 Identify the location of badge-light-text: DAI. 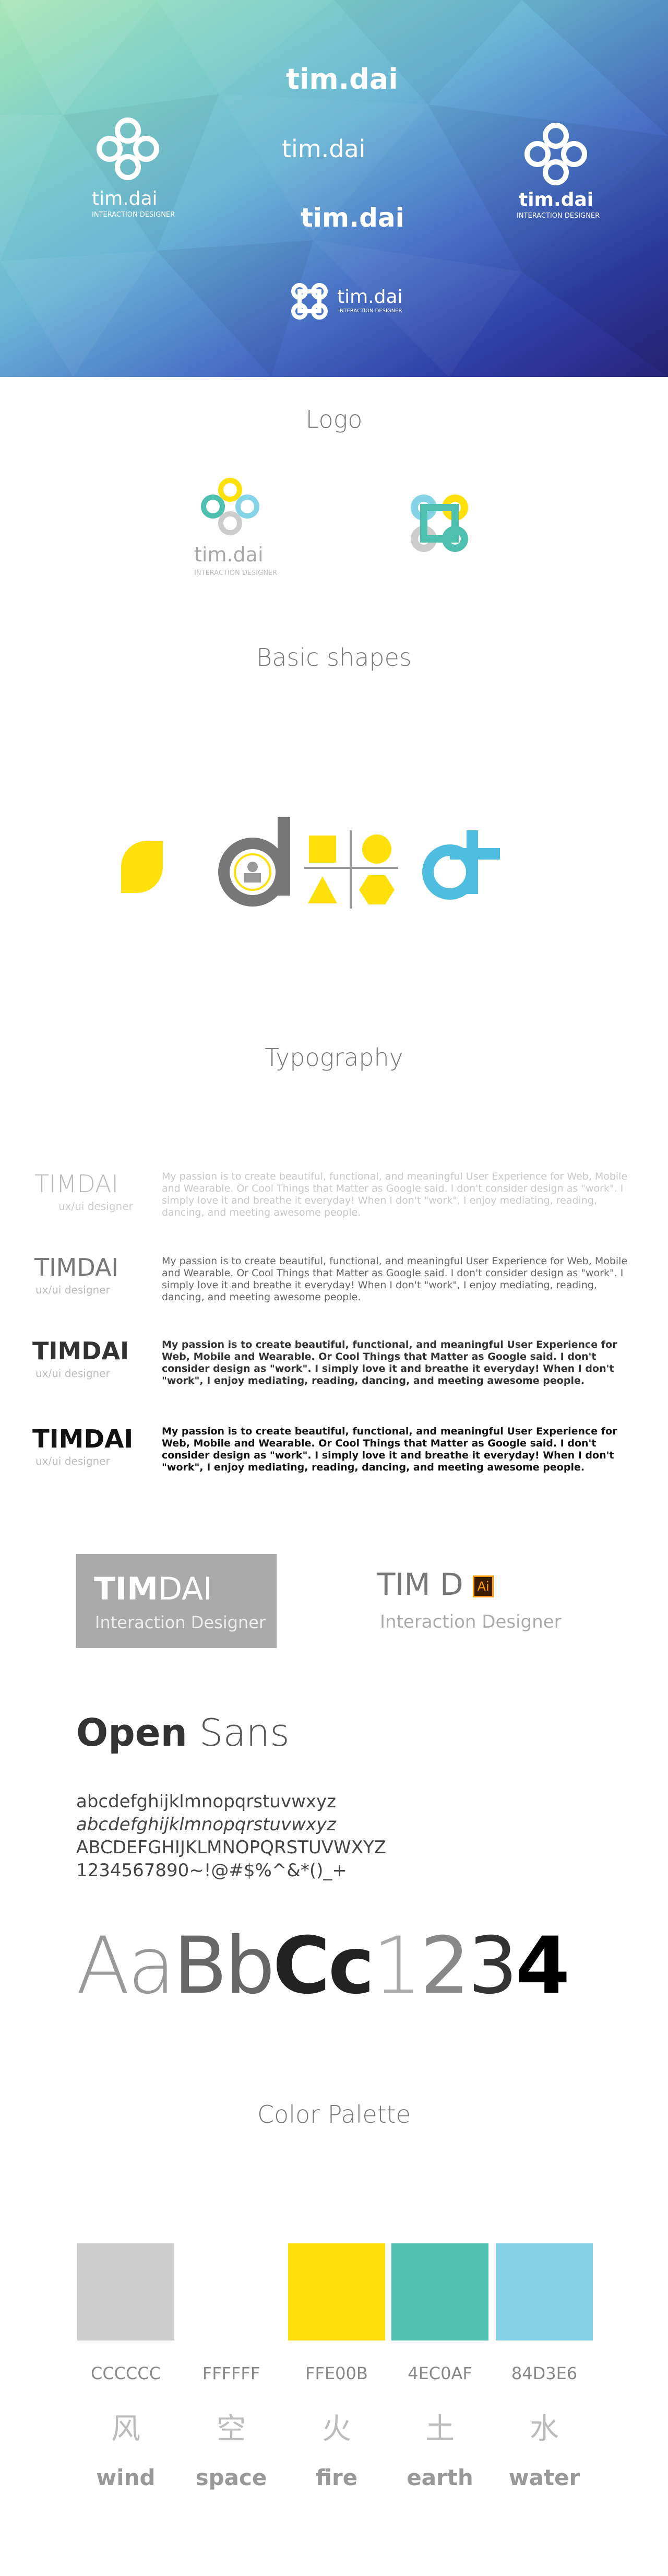
(185, 1589).